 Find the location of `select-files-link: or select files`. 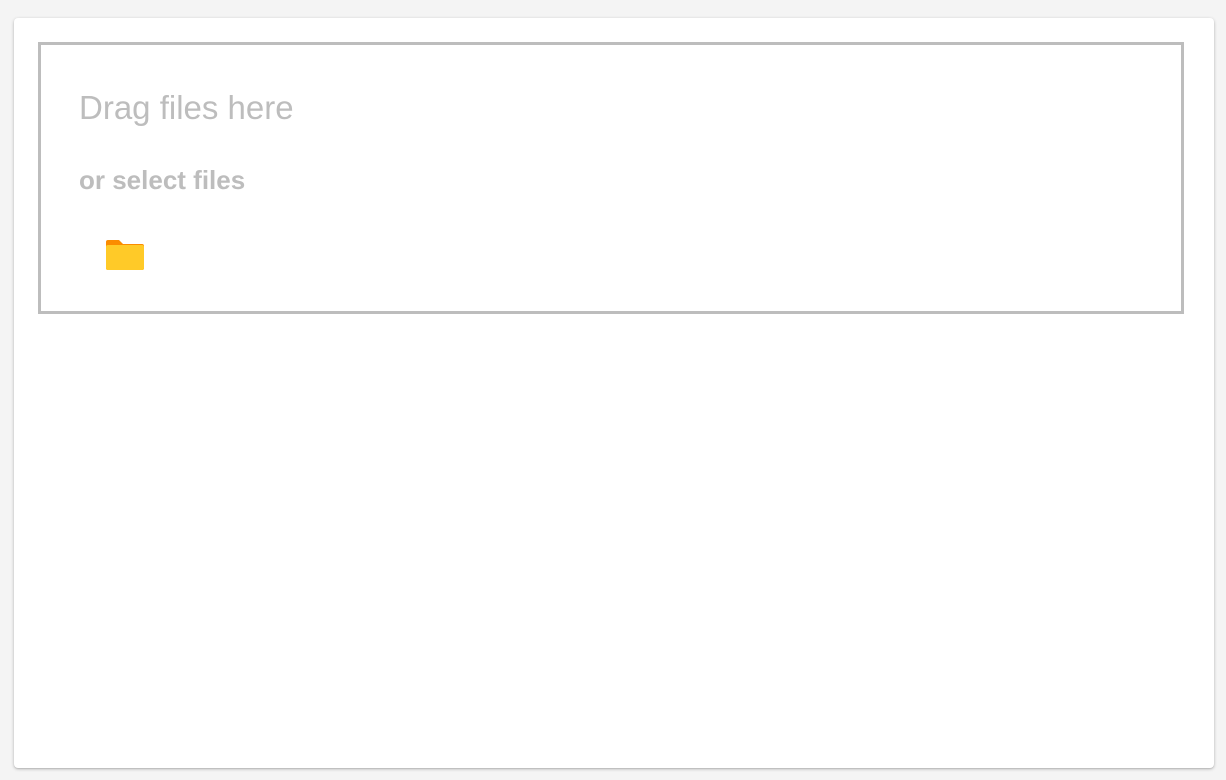

select-files-link: or select files is located at coordinates (162, 180).